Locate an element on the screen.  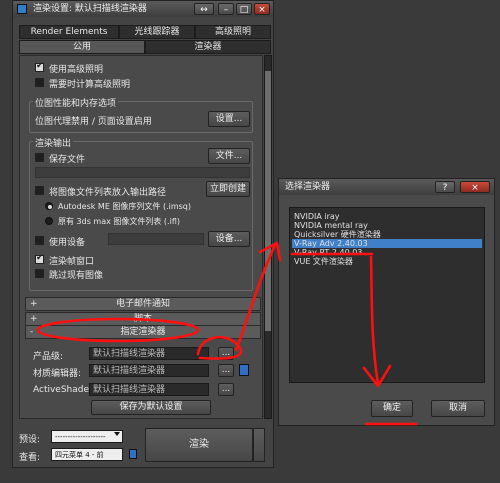
activeshade-label: ActiveShade: is located at coordinates (63, 390).